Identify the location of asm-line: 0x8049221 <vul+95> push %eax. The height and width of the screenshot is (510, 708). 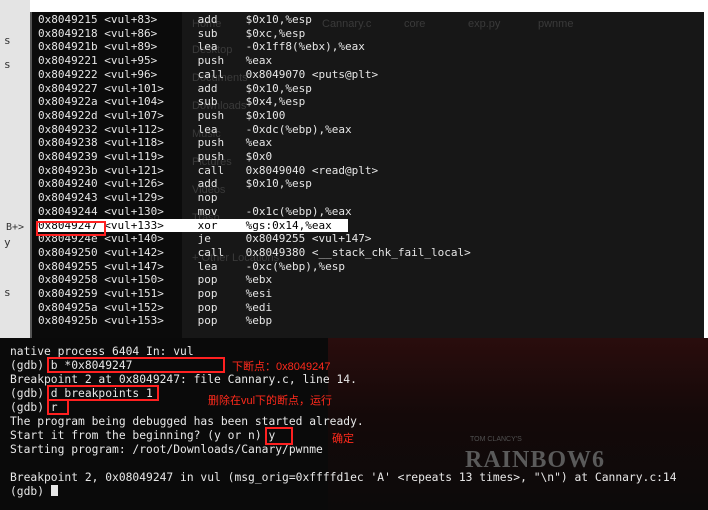
(155, 61).